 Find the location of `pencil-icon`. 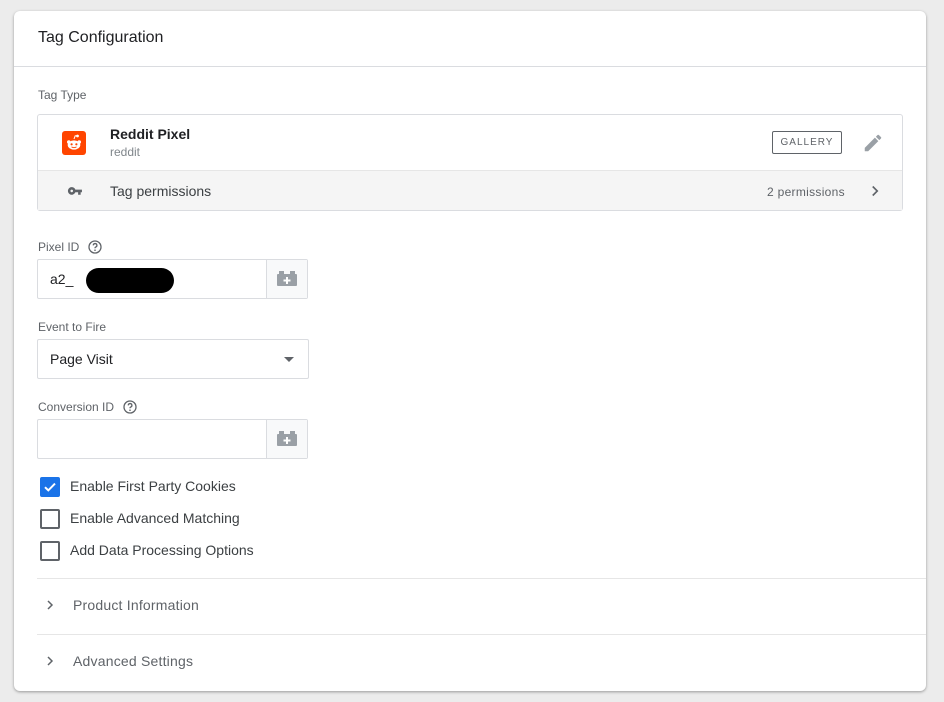

pencil-icon is located at coordinates (873, 143).